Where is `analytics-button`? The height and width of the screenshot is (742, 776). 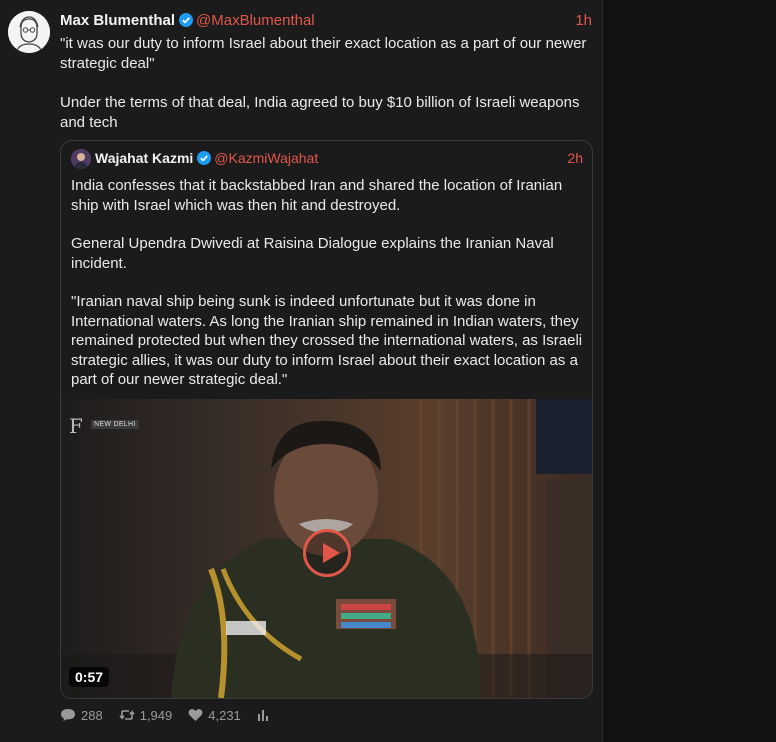
analytics-button is located at coordinates (265, 715).